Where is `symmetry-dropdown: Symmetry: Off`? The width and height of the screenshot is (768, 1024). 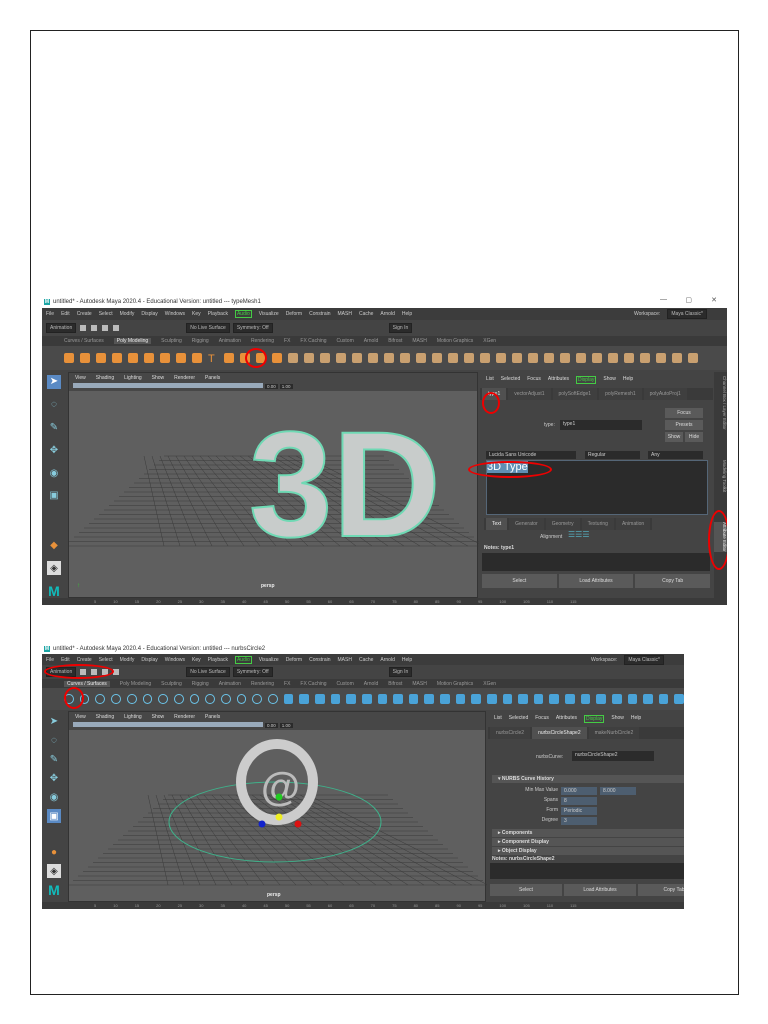 symmetry-dropdown: Symmetry: Off is located at coordinates (252, 672).